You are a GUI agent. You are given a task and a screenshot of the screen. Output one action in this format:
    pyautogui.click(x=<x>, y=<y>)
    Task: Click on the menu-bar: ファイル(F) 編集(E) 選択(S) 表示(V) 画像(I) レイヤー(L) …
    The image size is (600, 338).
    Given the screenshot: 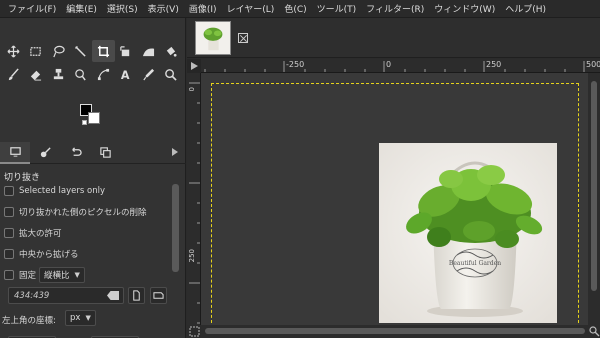 What is the action you would take?
    pyautogui.click(x=300, y=9)
    